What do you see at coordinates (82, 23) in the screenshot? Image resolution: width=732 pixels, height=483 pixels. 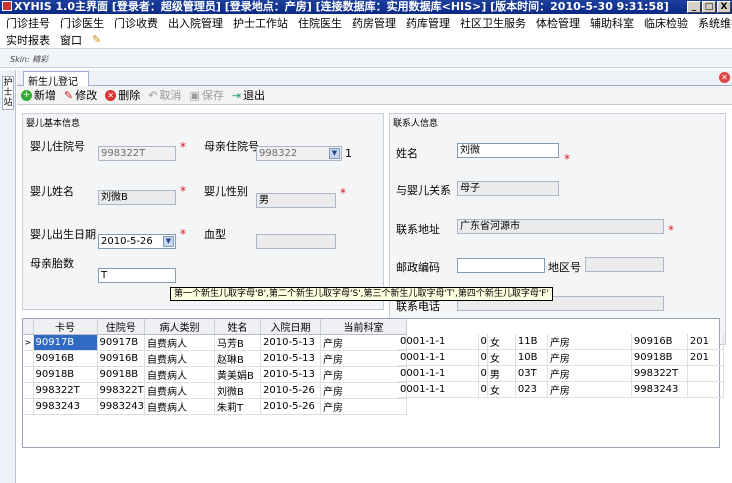 I see `menu-item: 门诊医生` at bounding box center [82, 23].